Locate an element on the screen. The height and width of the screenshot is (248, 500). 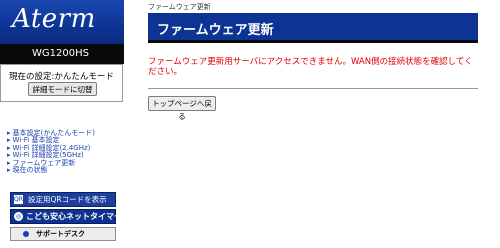
support-button-label: サポートデスク is located at coordinates (60, 234).